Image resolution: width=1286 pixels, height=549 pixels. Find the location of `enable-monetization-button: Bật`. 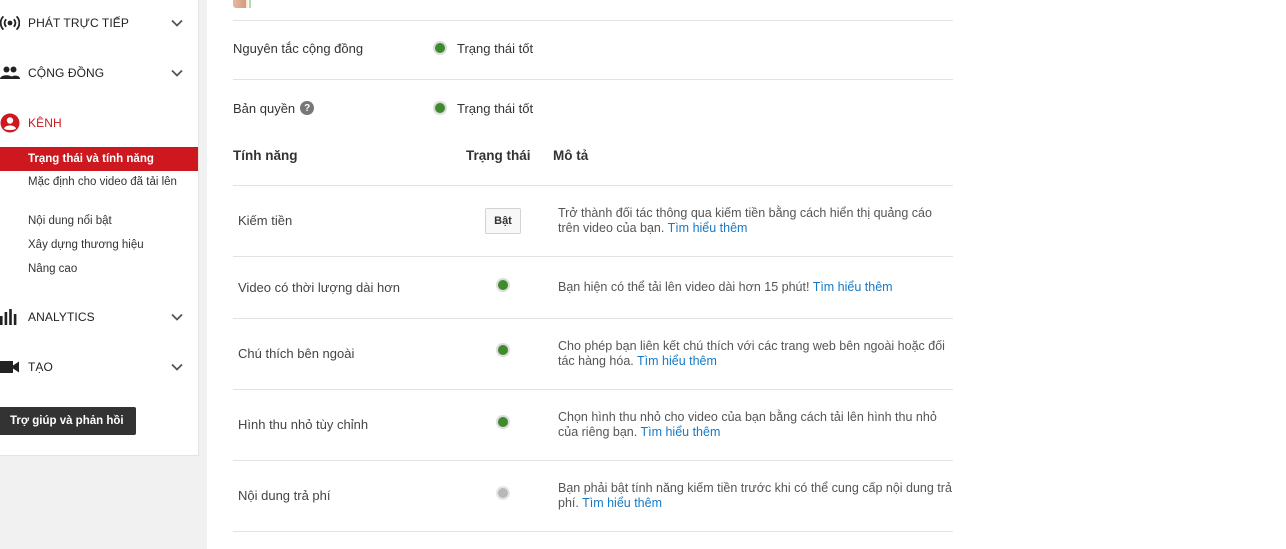

enable-monetization-button: Bật is located at coordinates (503, 221).